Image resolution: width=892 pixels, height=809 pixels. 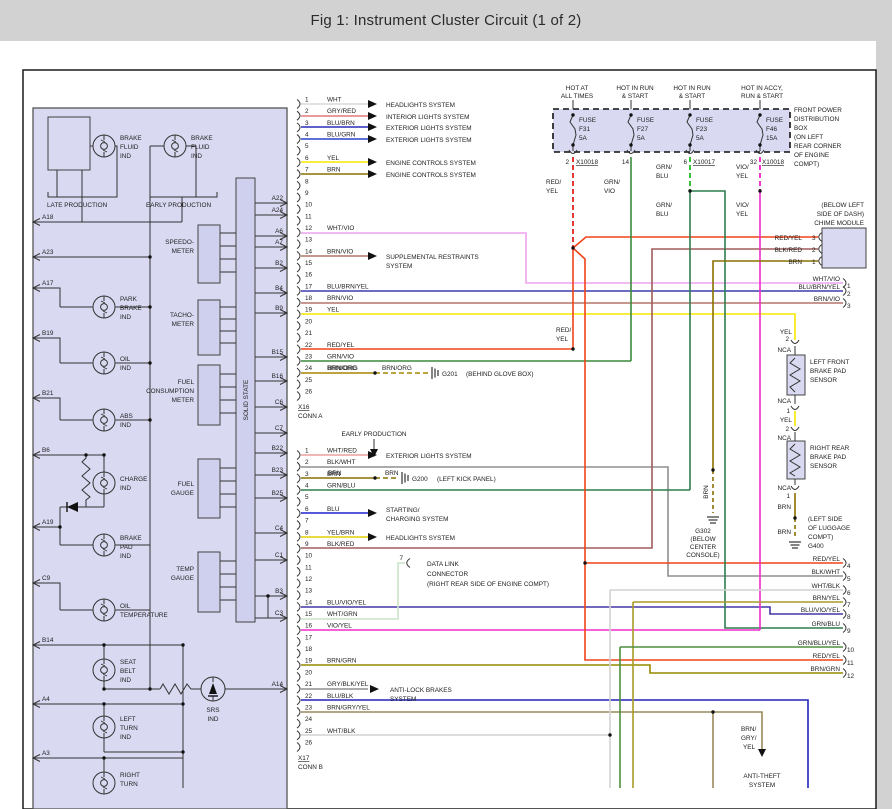 What do you see at coordinates (662, 176) in the screenshot?
I see `label: BLU` at bounding box center [662, 176].